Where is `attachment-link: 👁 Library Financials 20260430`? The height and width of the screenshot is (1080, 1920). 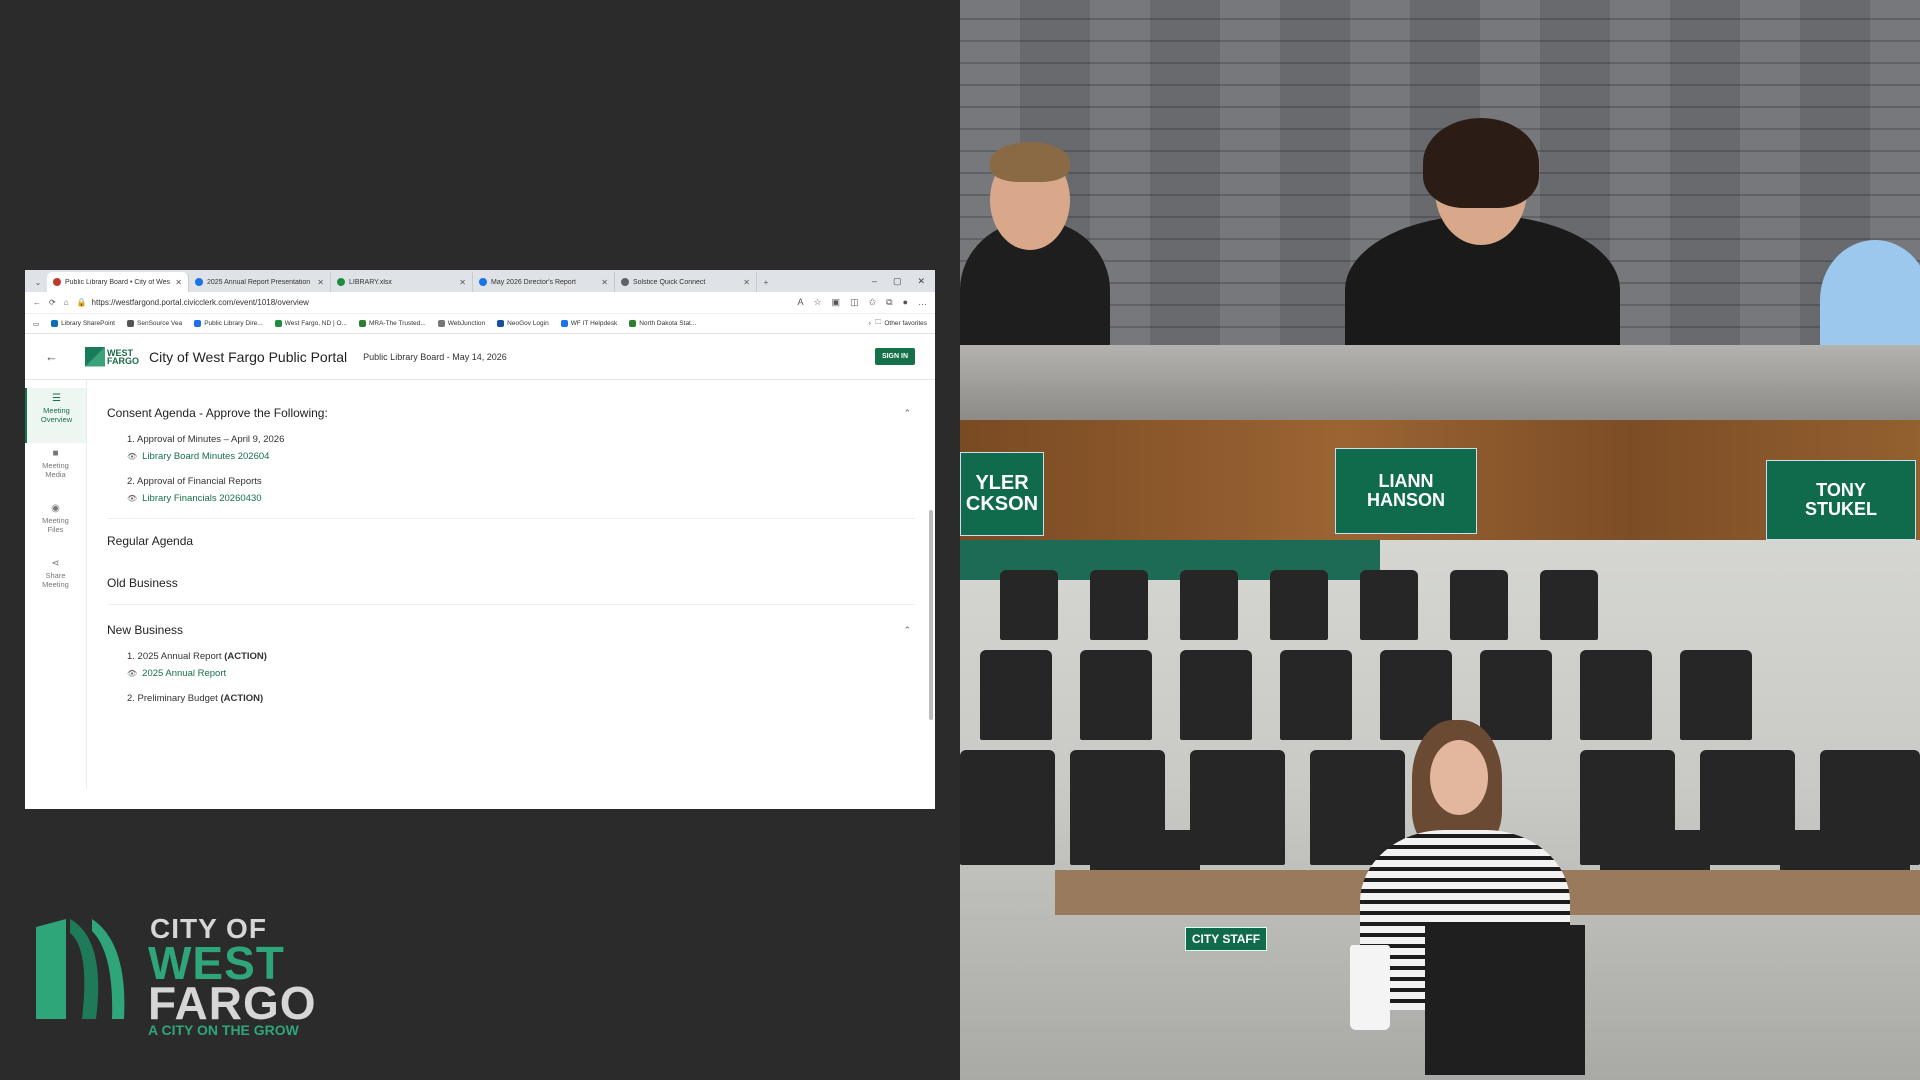 attachment-link: 👁 Library Financials 20260430 is located at coordinates (521, 498).